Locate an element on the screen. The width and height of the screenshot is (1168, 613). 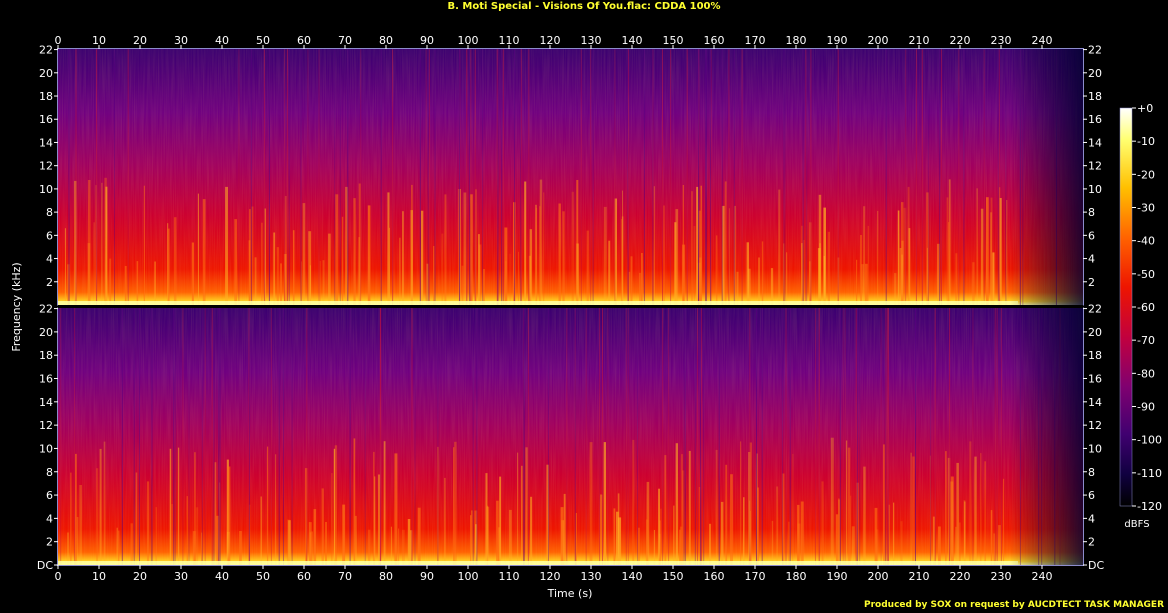
colorbar-tick-label: -10 is located at coordinates (1146, 141).